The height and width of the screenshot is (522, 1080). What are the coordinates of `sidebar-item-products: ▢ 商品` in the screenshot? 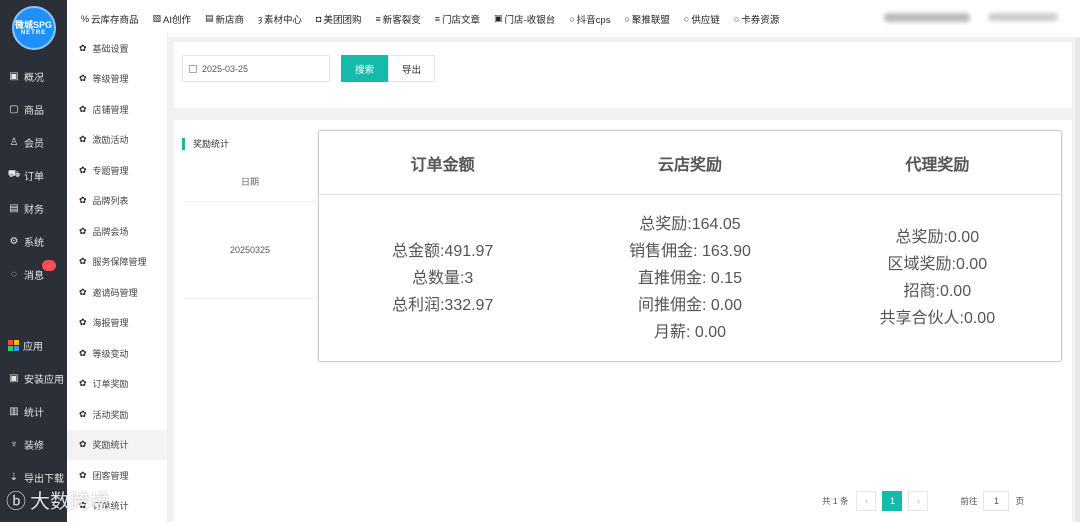 It's located at (33, 109).